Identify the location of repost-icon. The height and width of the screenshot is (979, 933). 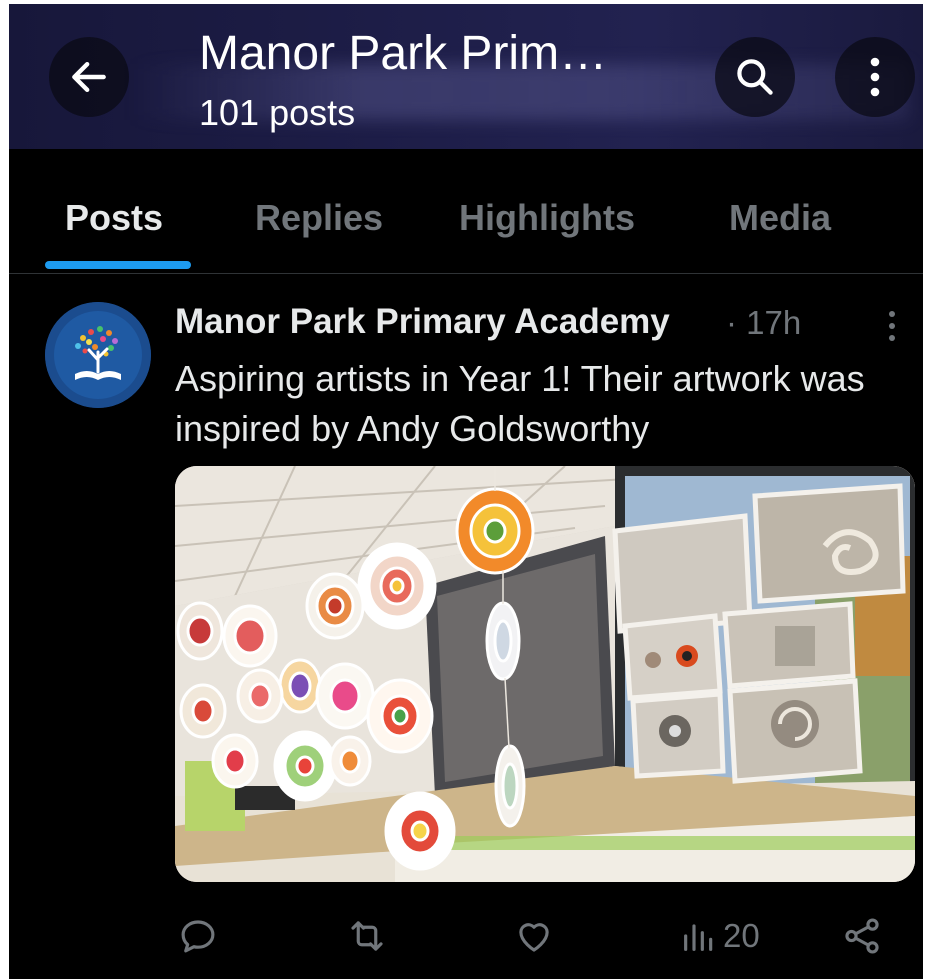
(367, 936).